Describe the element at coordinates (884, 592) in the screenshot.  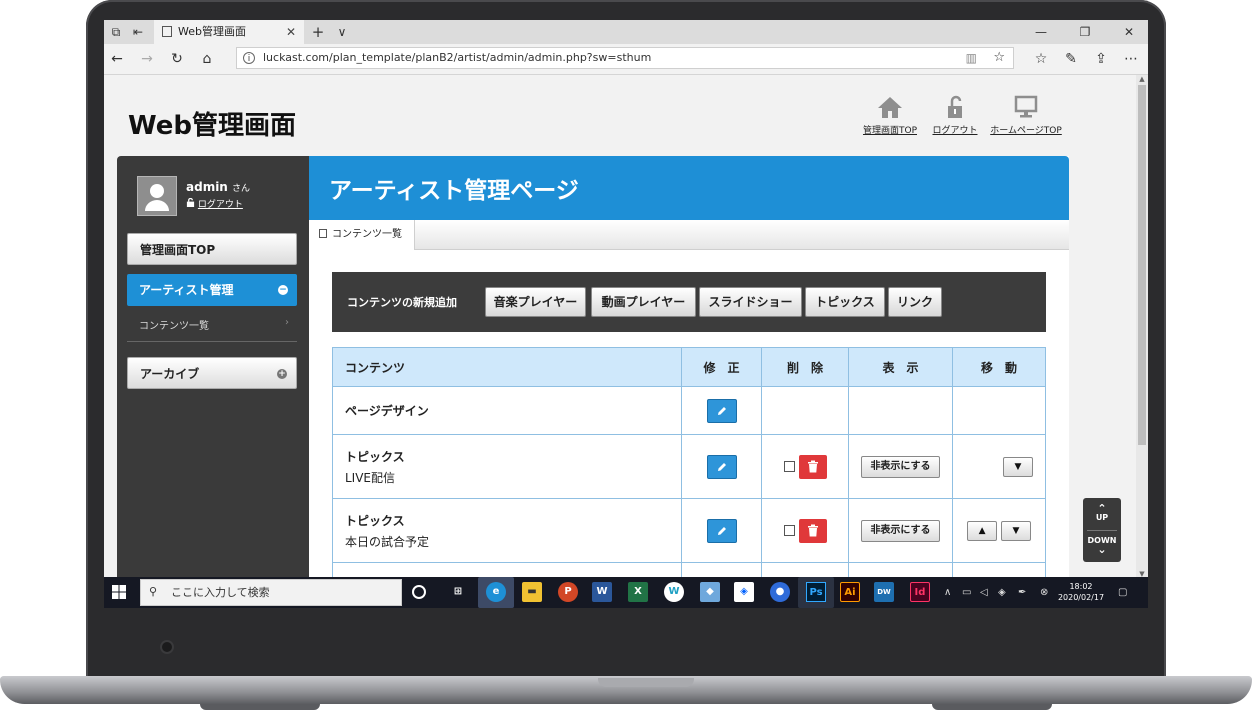
I see `dreamweaver-app-icon: DW` at that location.